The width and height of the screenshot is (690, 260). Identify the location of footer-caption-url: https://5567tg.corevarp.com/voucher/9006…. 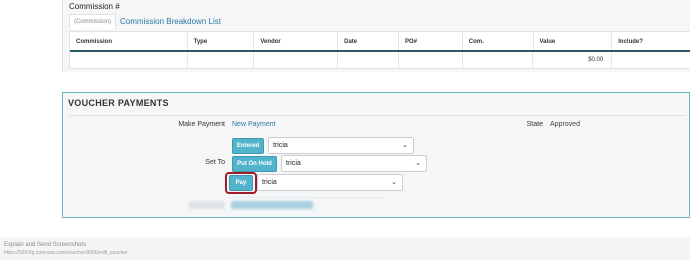
(66, 253).